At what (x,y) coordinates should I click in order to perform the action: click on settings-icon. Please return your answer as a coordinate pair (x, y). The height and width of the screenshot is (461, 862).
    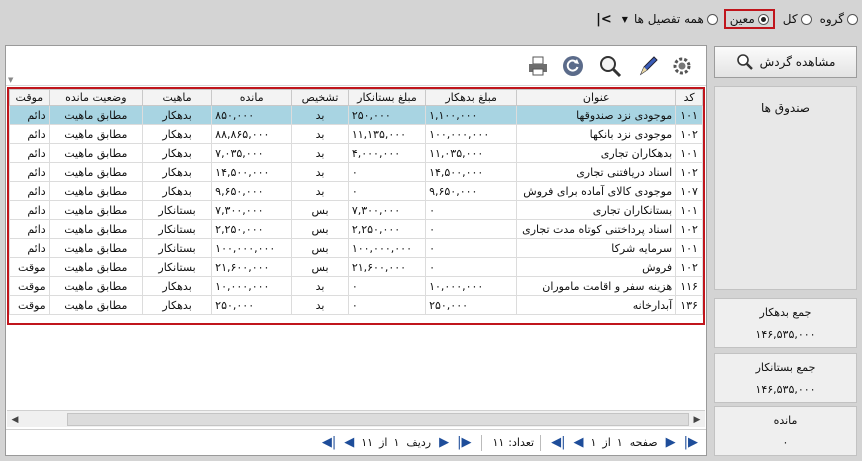
    Looking at the image, I should click on (682, 66).